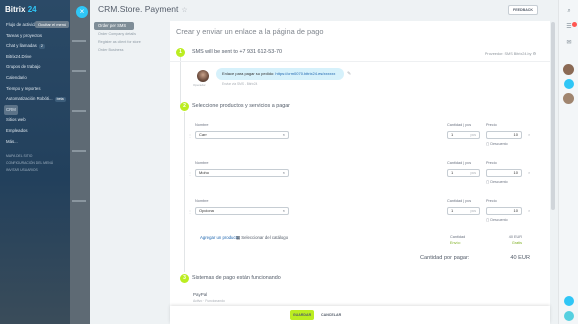 This screenshot has height=324, width=578. I want to click on support-icon, so click(569, 316).